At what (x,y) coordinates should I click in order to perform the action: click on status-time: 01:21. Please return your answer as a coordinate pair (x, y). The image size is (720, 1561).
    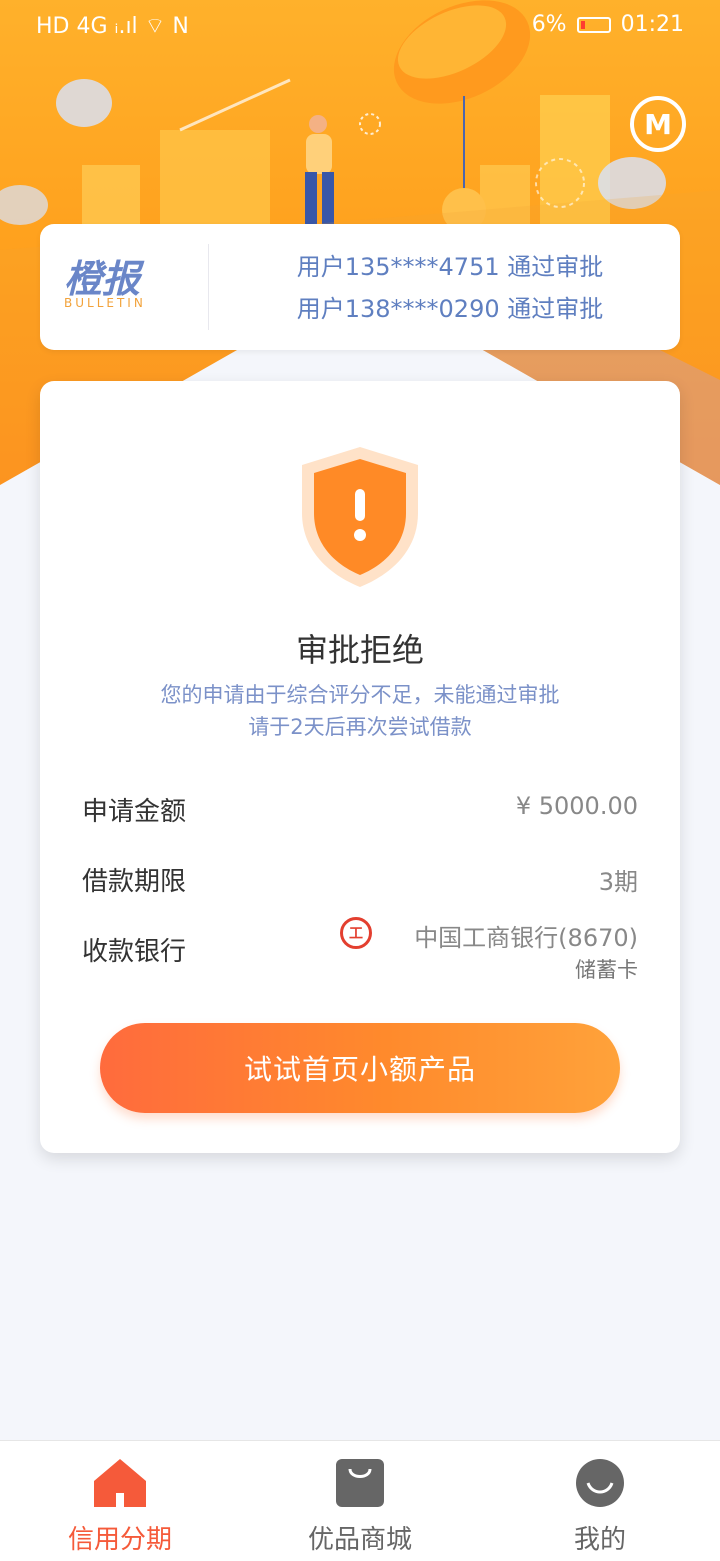
    Looking at the image, I should click on (652, 24).